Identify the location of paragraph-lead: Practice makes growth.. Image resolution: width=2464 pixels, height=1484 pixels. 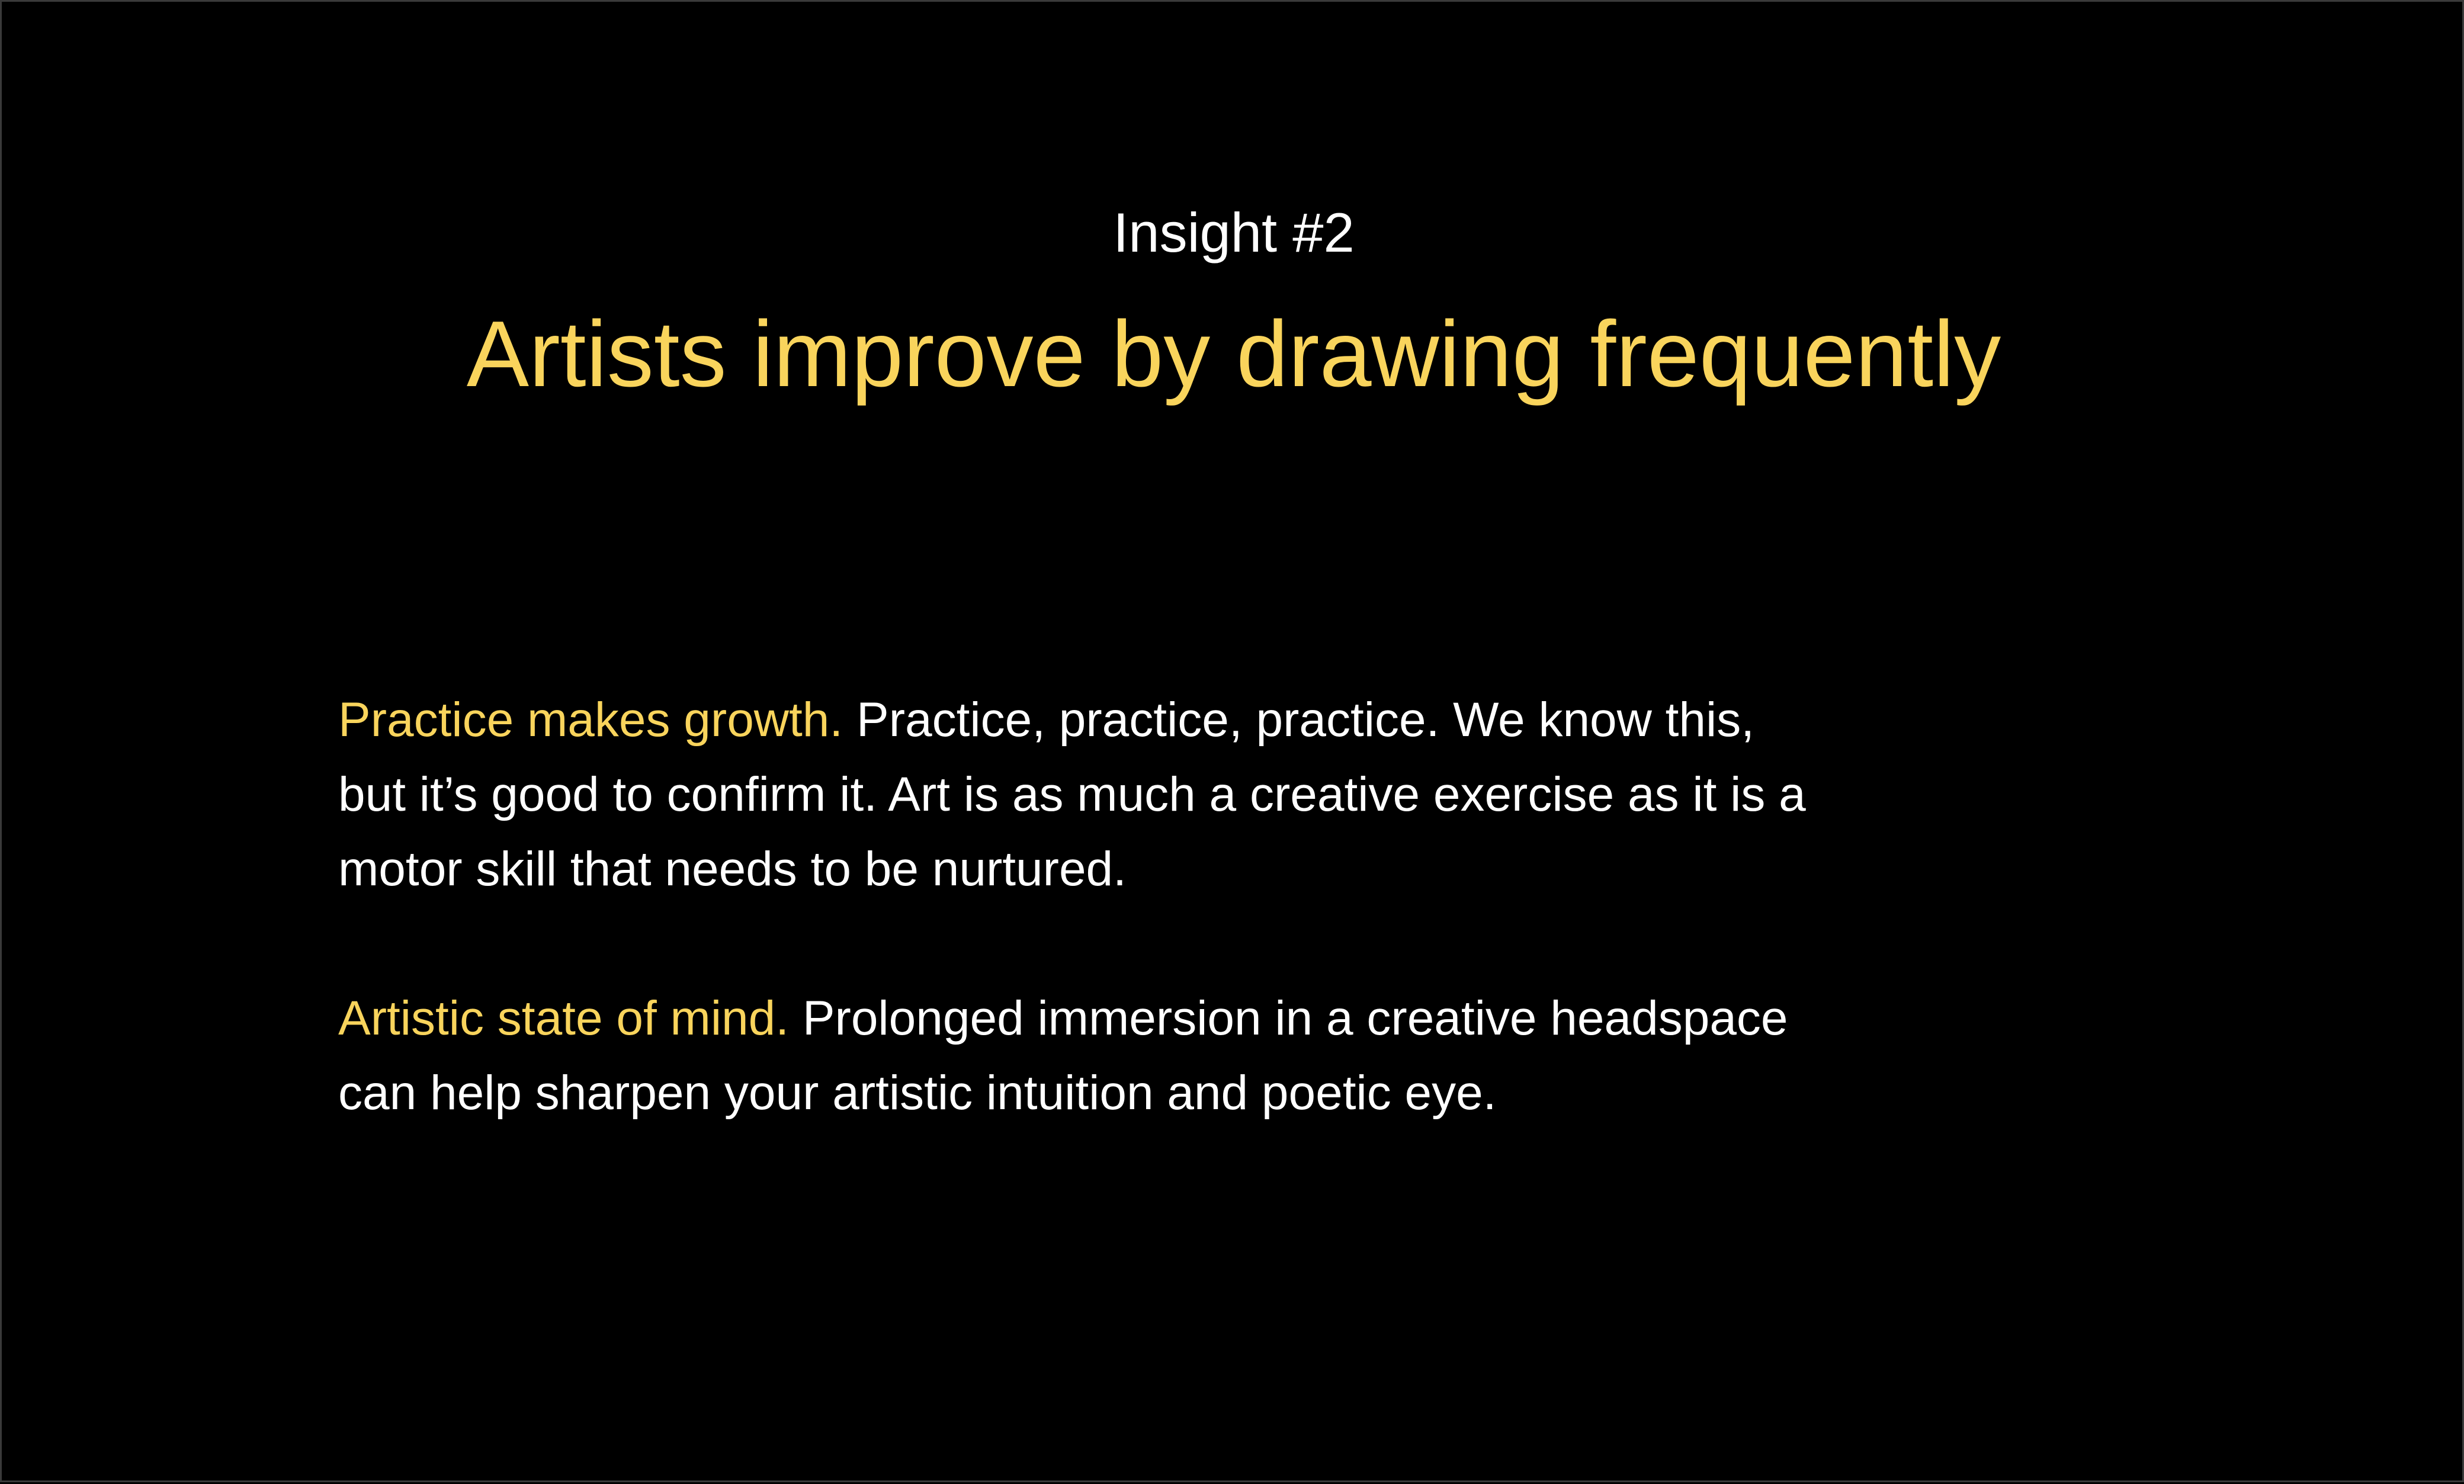
(590, 720).